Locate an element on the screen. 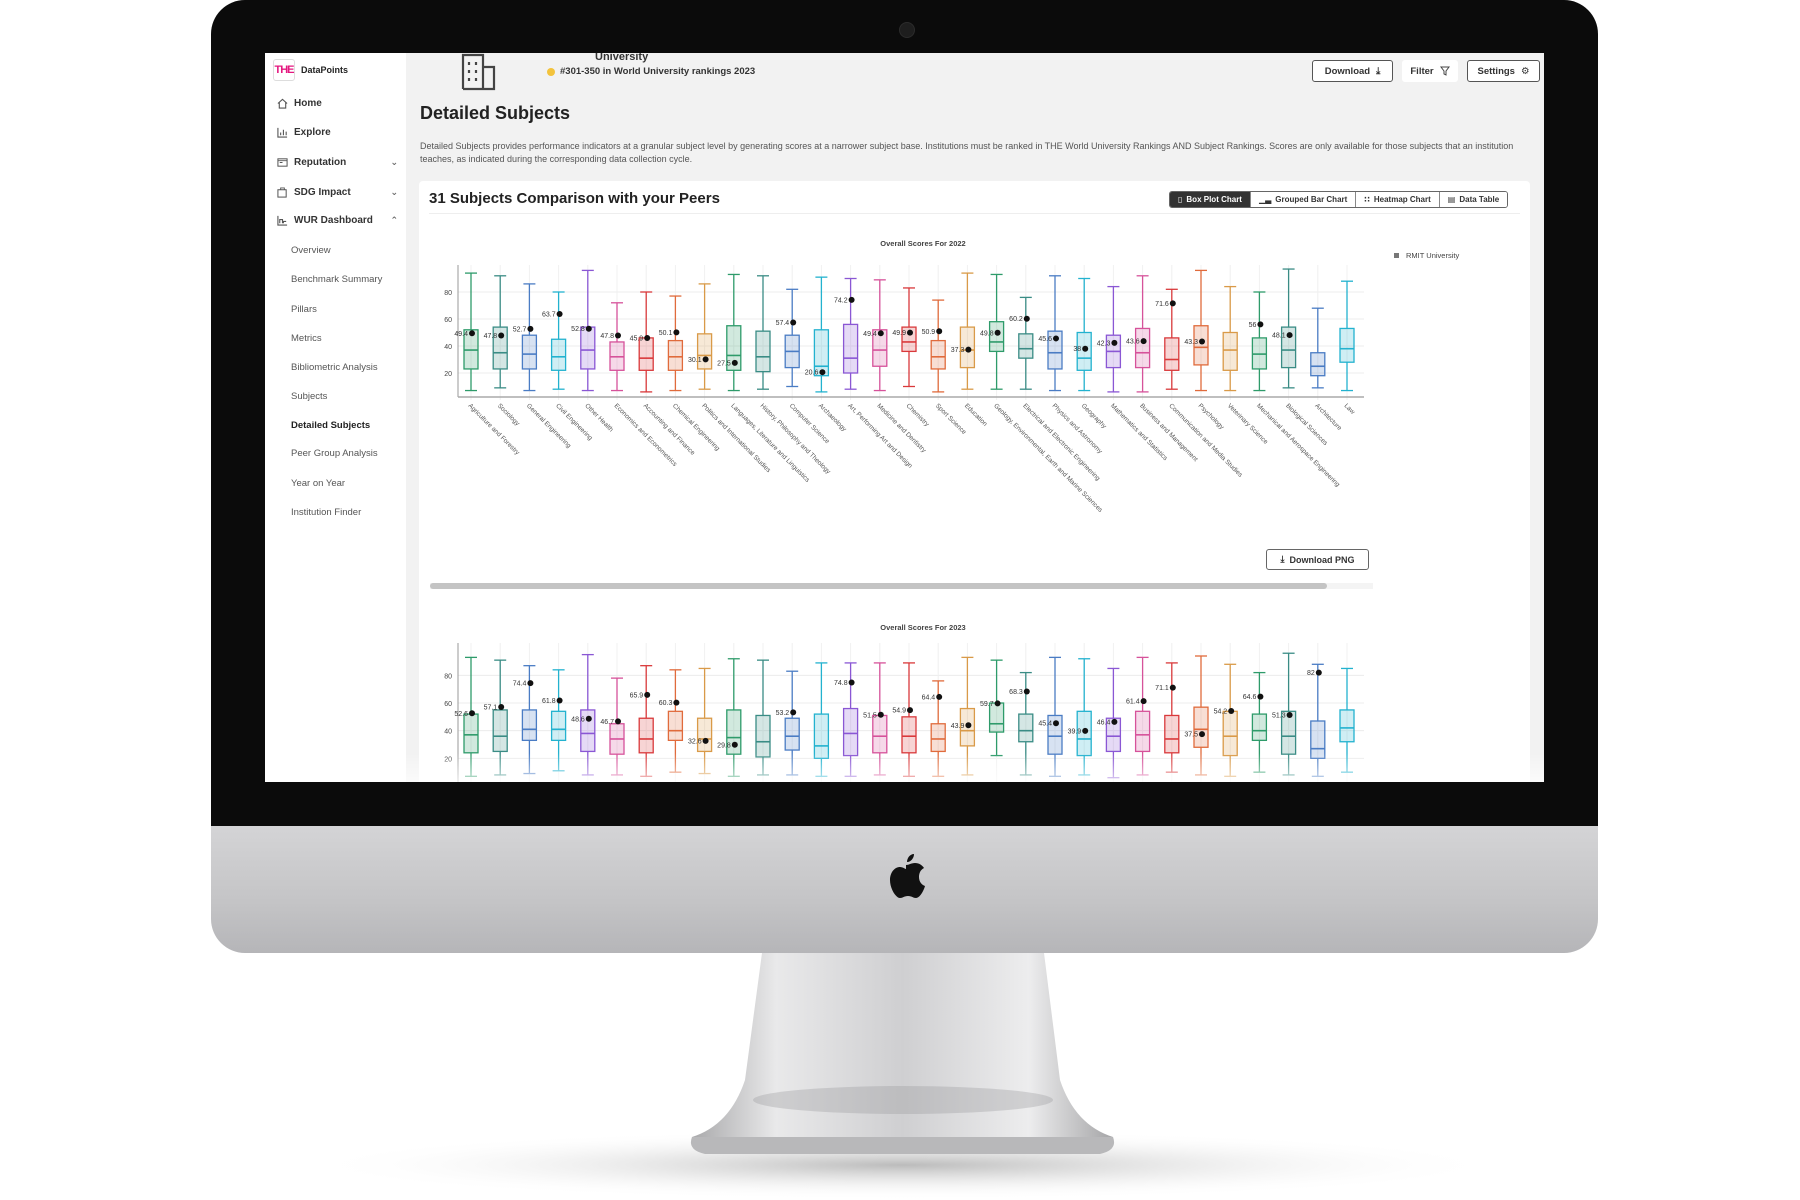  rmit-value-label: 32.6 is located at coordinates (695, 741).